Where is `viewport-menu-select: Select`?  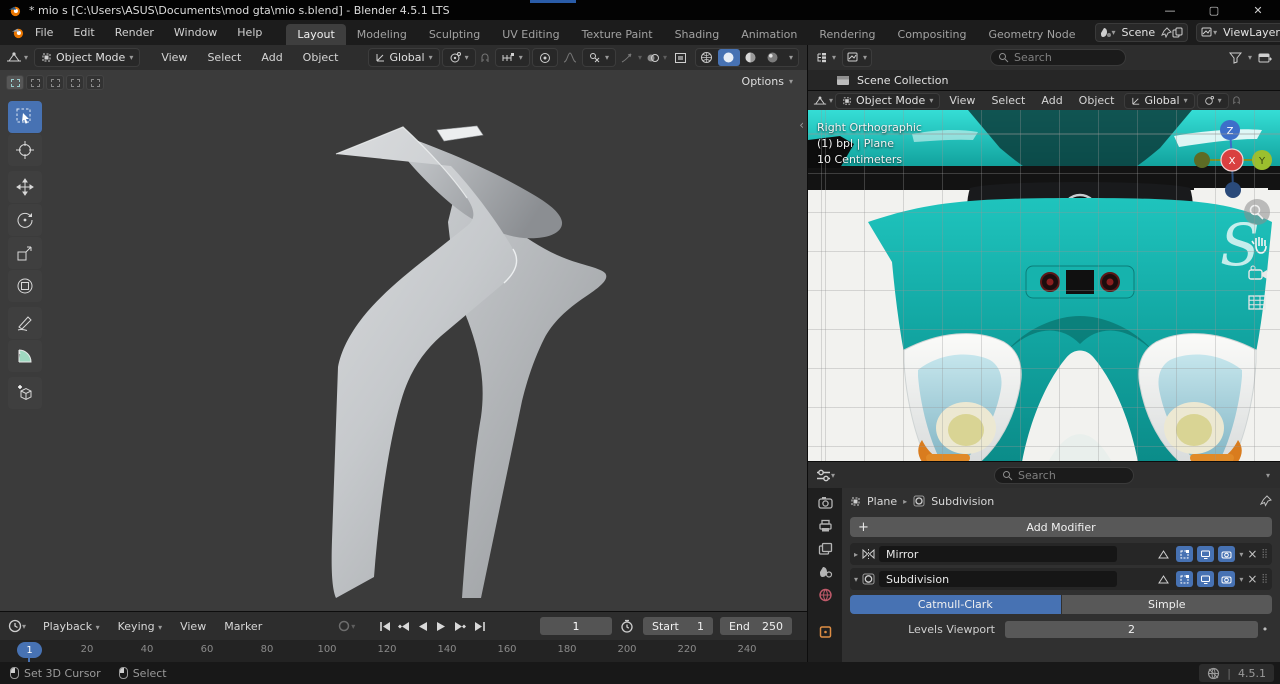
viewport-menu-select: Select is located at coordinates (1008, 100).